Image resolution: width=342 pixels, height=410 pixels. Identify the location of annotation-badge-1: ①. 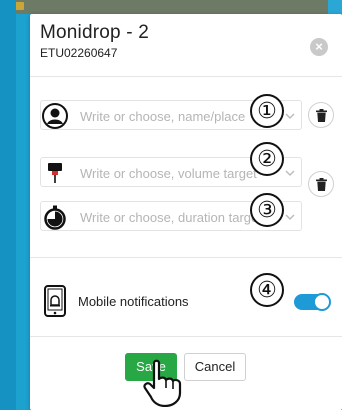
(267, 111).